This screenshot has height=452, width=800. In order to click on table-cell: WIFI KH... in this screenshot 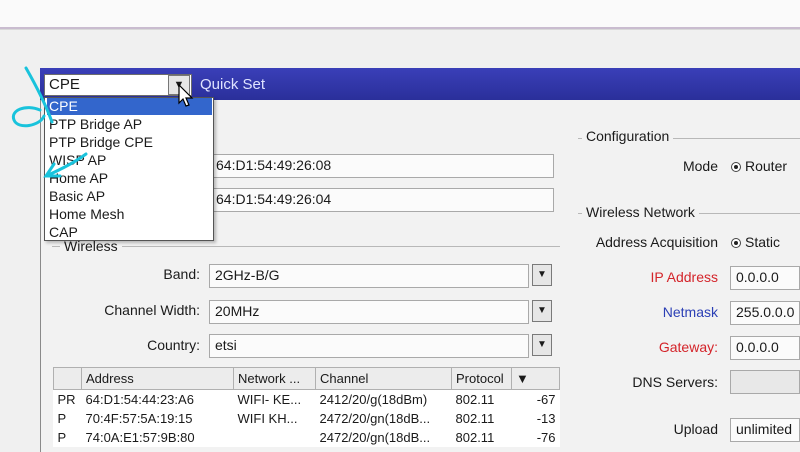, I will do `click(267, 418)`.